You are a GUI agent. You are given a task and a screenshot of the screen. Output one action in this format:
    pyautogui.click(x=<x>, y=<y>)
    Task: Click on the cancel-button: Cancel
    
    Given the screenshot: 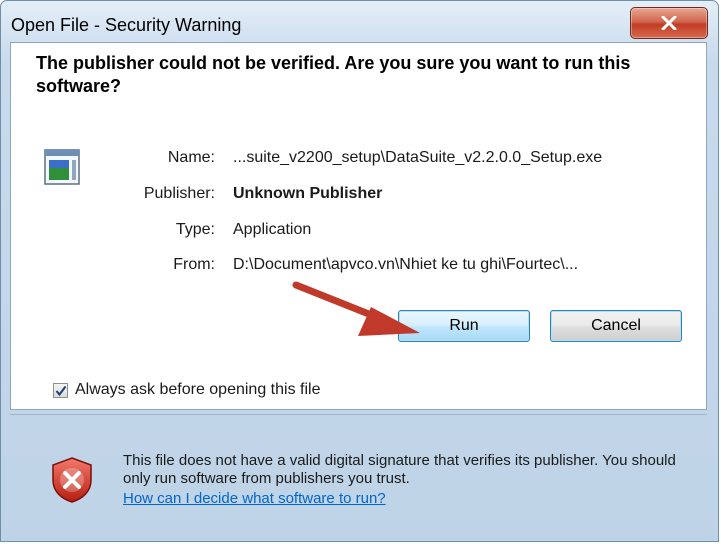 What is the action you would take?
    pyautogui.click(x=616, y=326)
    